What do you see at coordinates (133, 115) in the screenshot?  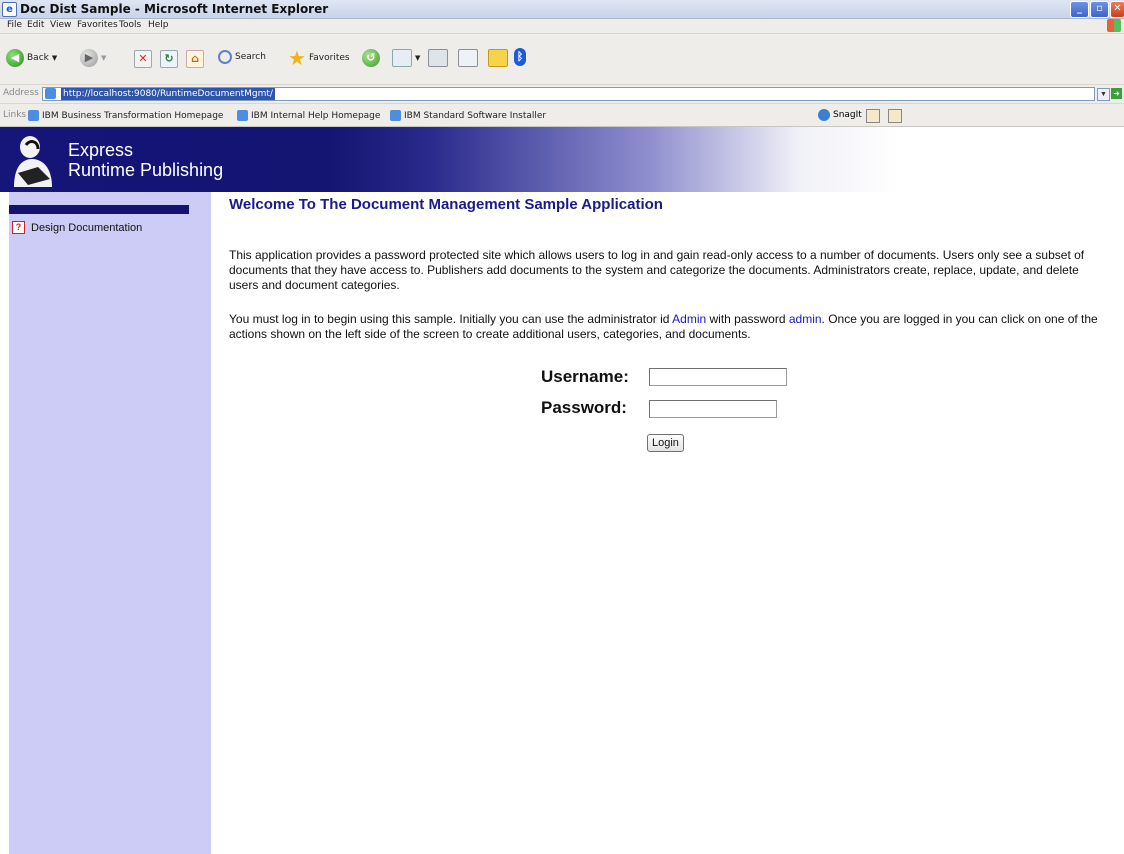 I see `link-label: IBM Business Transformation Homepage` at bounding box center [133, 115].